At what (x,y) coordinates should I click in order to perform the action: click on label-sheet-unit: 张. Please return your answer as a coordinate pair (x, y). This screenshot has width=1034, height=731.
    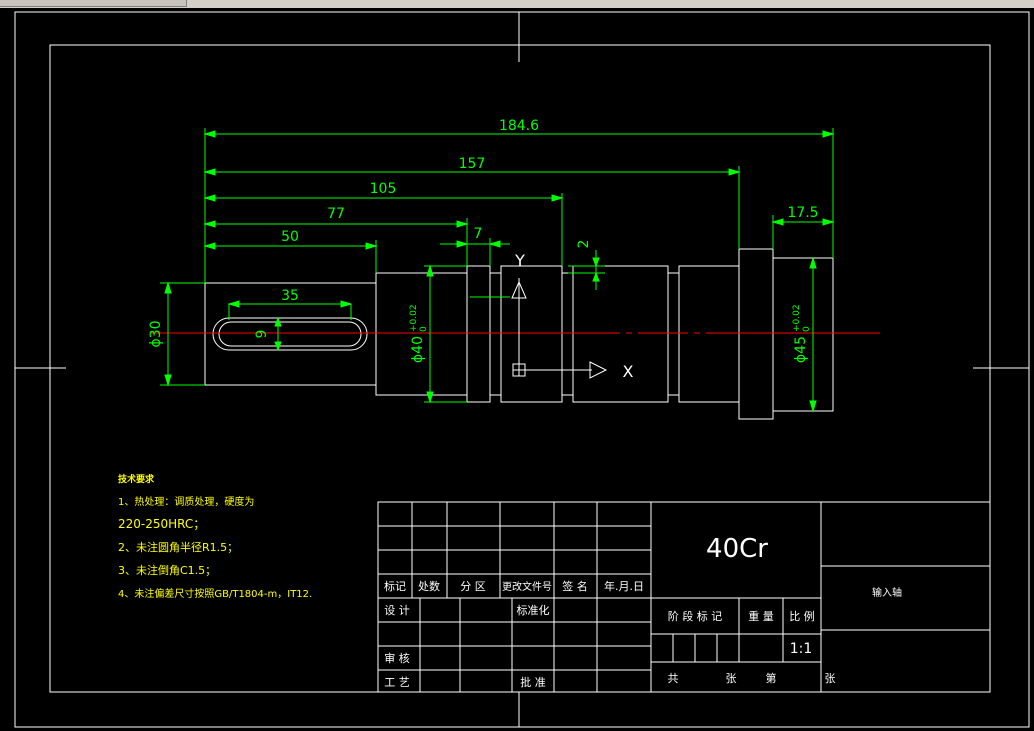
    Looking at the image, I should click on (830, 678).